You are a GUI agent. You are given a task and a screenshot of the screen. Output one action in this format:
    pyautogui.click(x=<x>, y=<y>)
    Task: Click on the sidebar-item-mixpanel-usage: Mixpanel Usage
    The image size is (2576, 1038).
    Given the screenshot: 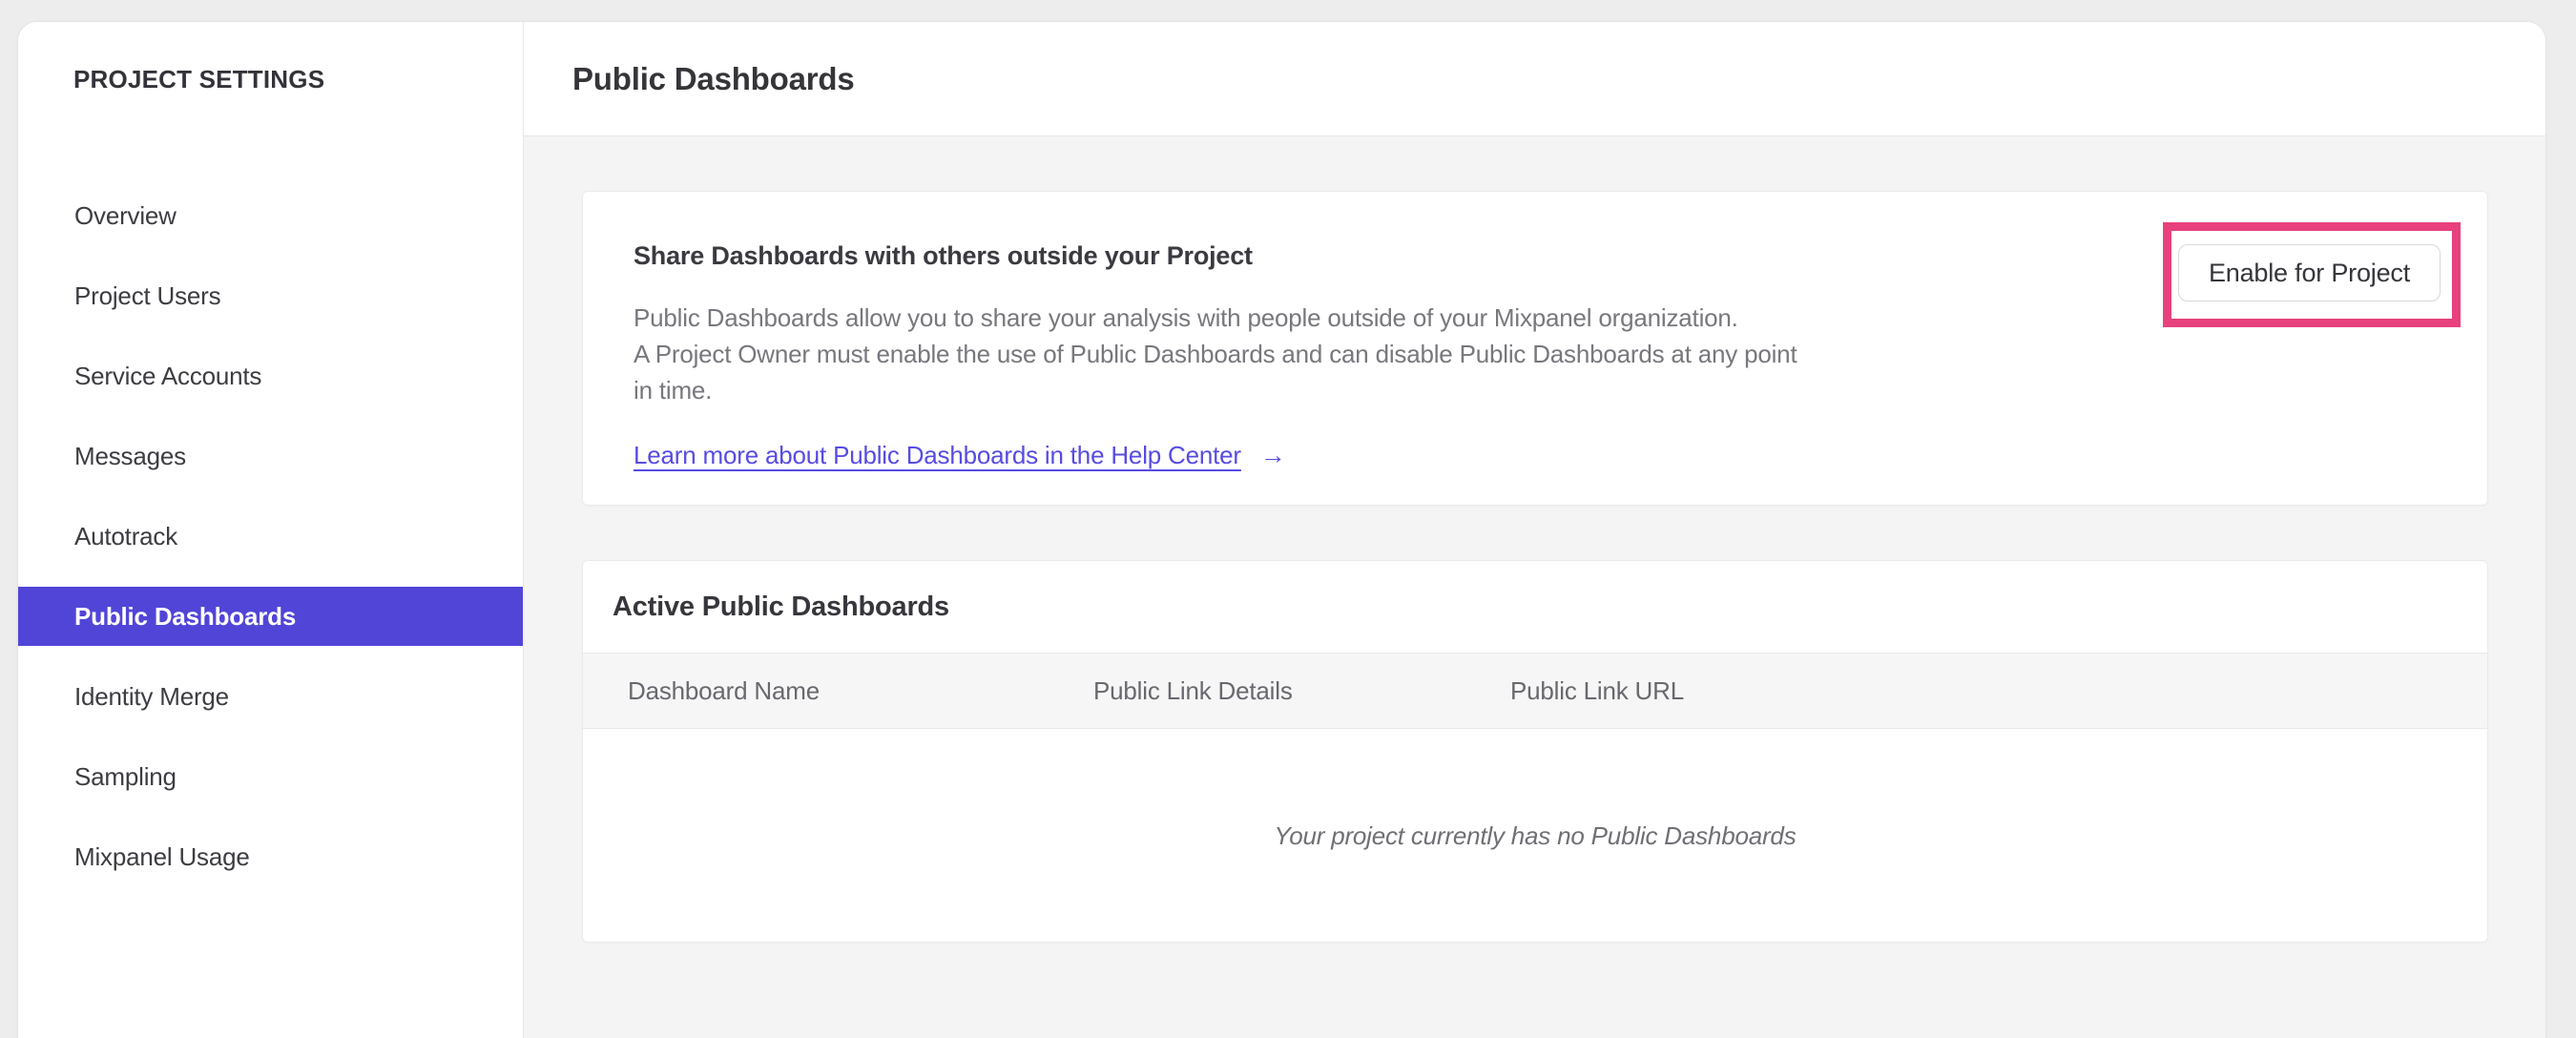 What is the action you would take?
    pyautogui.click(x=270, y=857)
    